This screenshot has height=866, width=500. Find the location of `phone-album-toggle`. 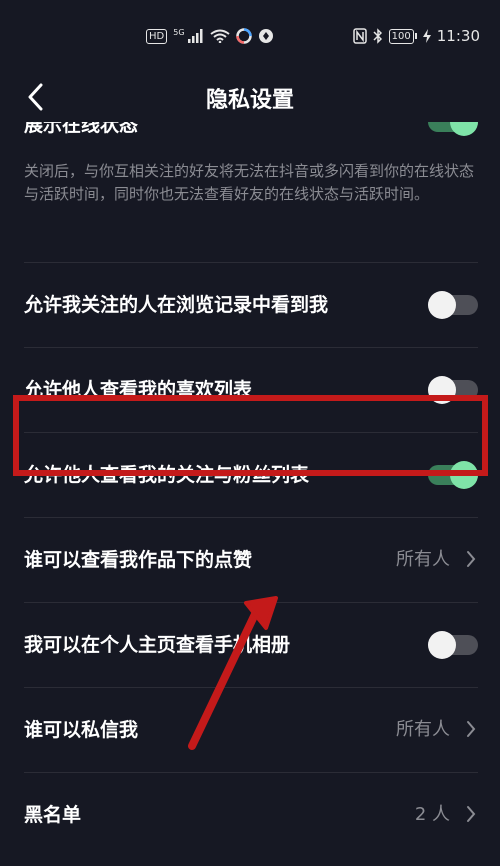

phone-album-toggle is located at coordinates (453, 645).